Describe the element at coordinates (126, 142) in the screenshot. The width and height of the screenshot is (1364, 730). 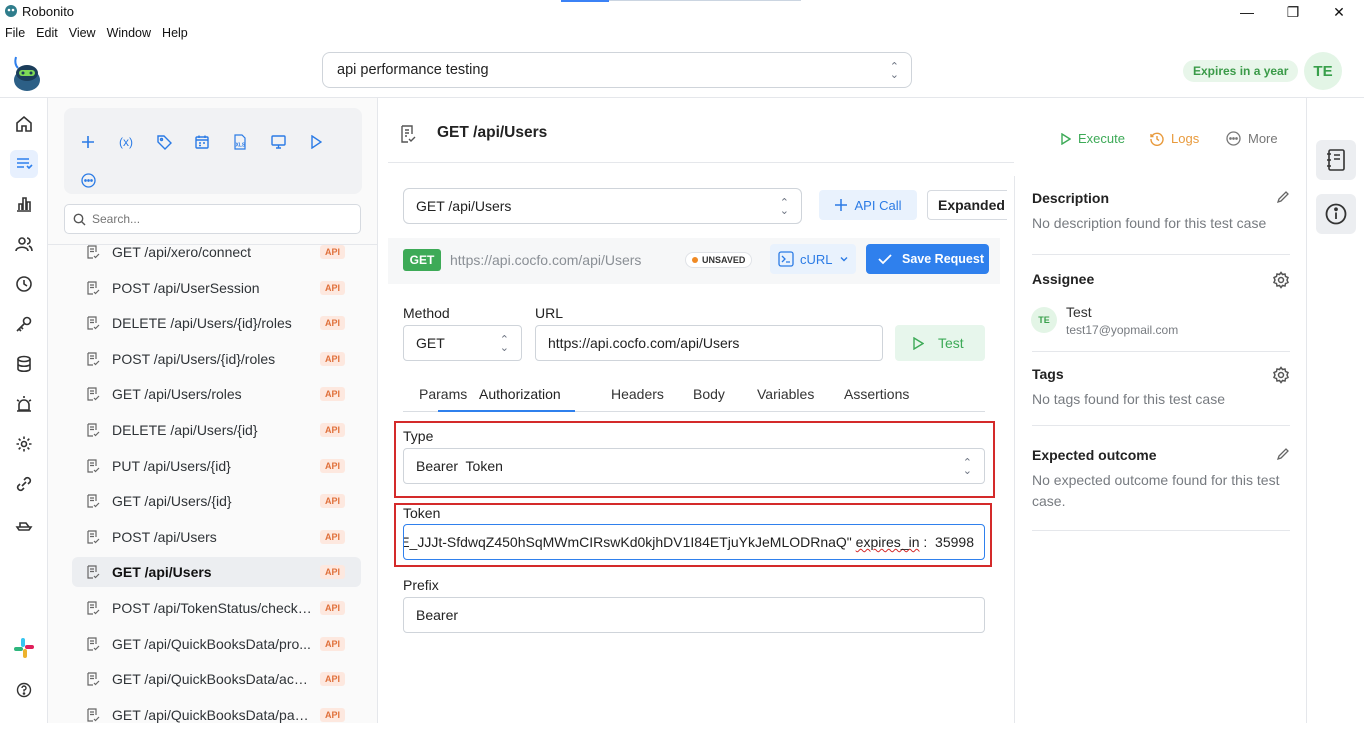
I see `variable-icon: (x)` at that location.